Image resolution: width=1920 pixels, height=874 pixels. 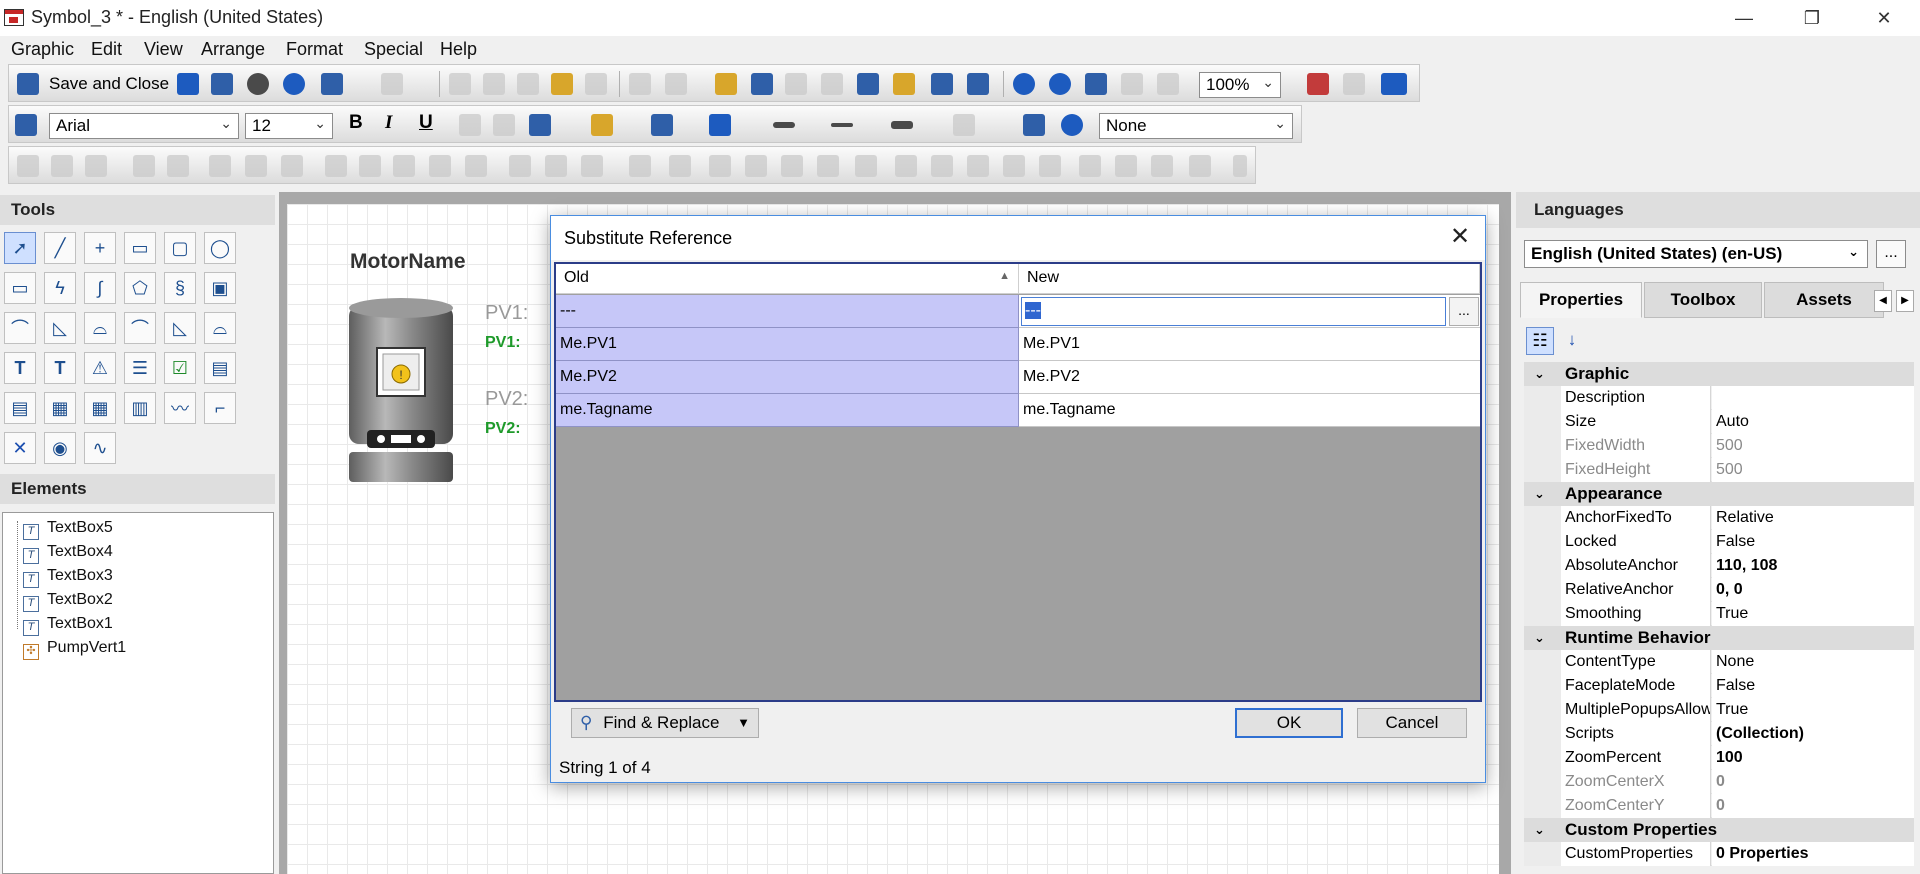 I want to click on curve-tool-icon: ∫, so click(x=100, y=288).